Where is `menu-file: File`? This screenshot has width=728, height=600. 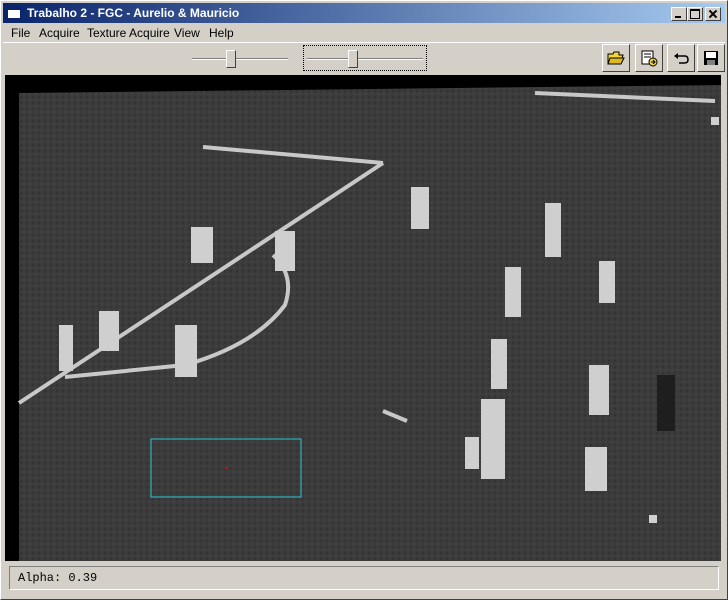 menu-file: File is located at coordinates (20, 33).